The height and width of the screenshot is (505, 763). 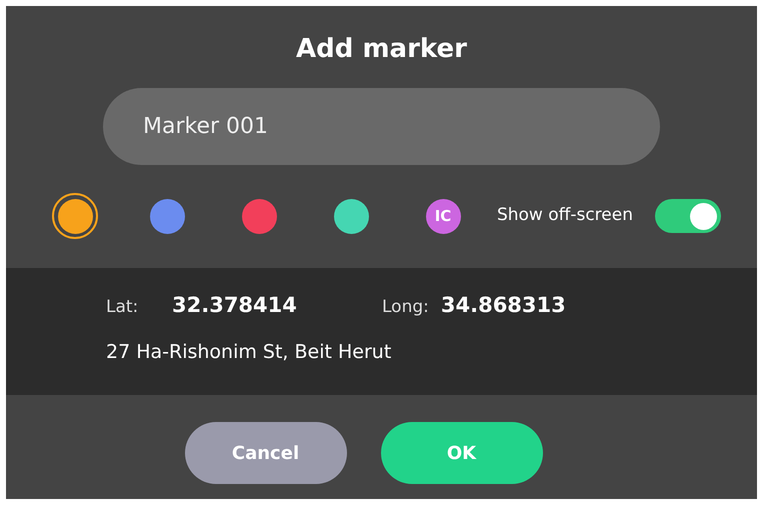 I want to click on color-swatch, so click(x=75, y=216).